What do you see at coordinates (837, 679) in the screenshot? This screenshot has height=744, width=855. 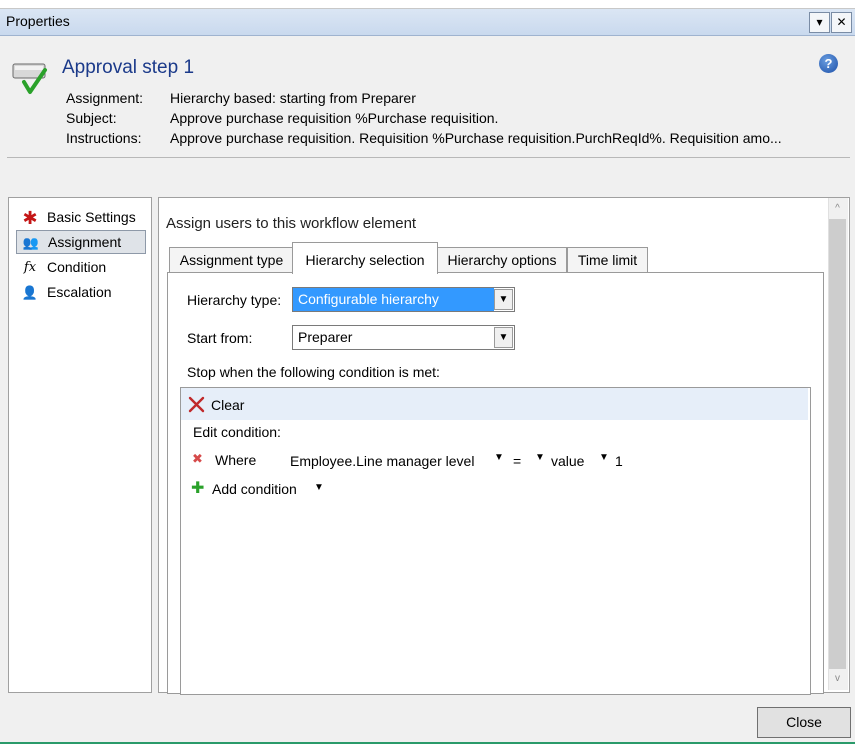 I see `scroll-down-arrow: v` at bounding box center [837, 679].